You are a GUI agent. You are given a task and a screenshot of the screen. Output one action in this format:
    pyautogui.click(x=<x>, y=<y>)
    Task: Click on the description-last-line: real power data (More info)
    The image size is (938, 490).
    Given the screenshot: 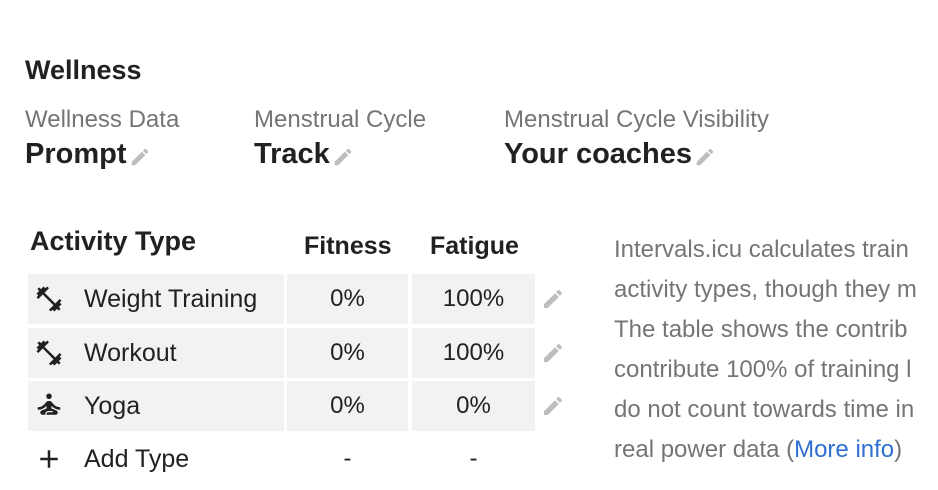 What is the action you would take?
    pyautogui.click(x=776, y=450)
    